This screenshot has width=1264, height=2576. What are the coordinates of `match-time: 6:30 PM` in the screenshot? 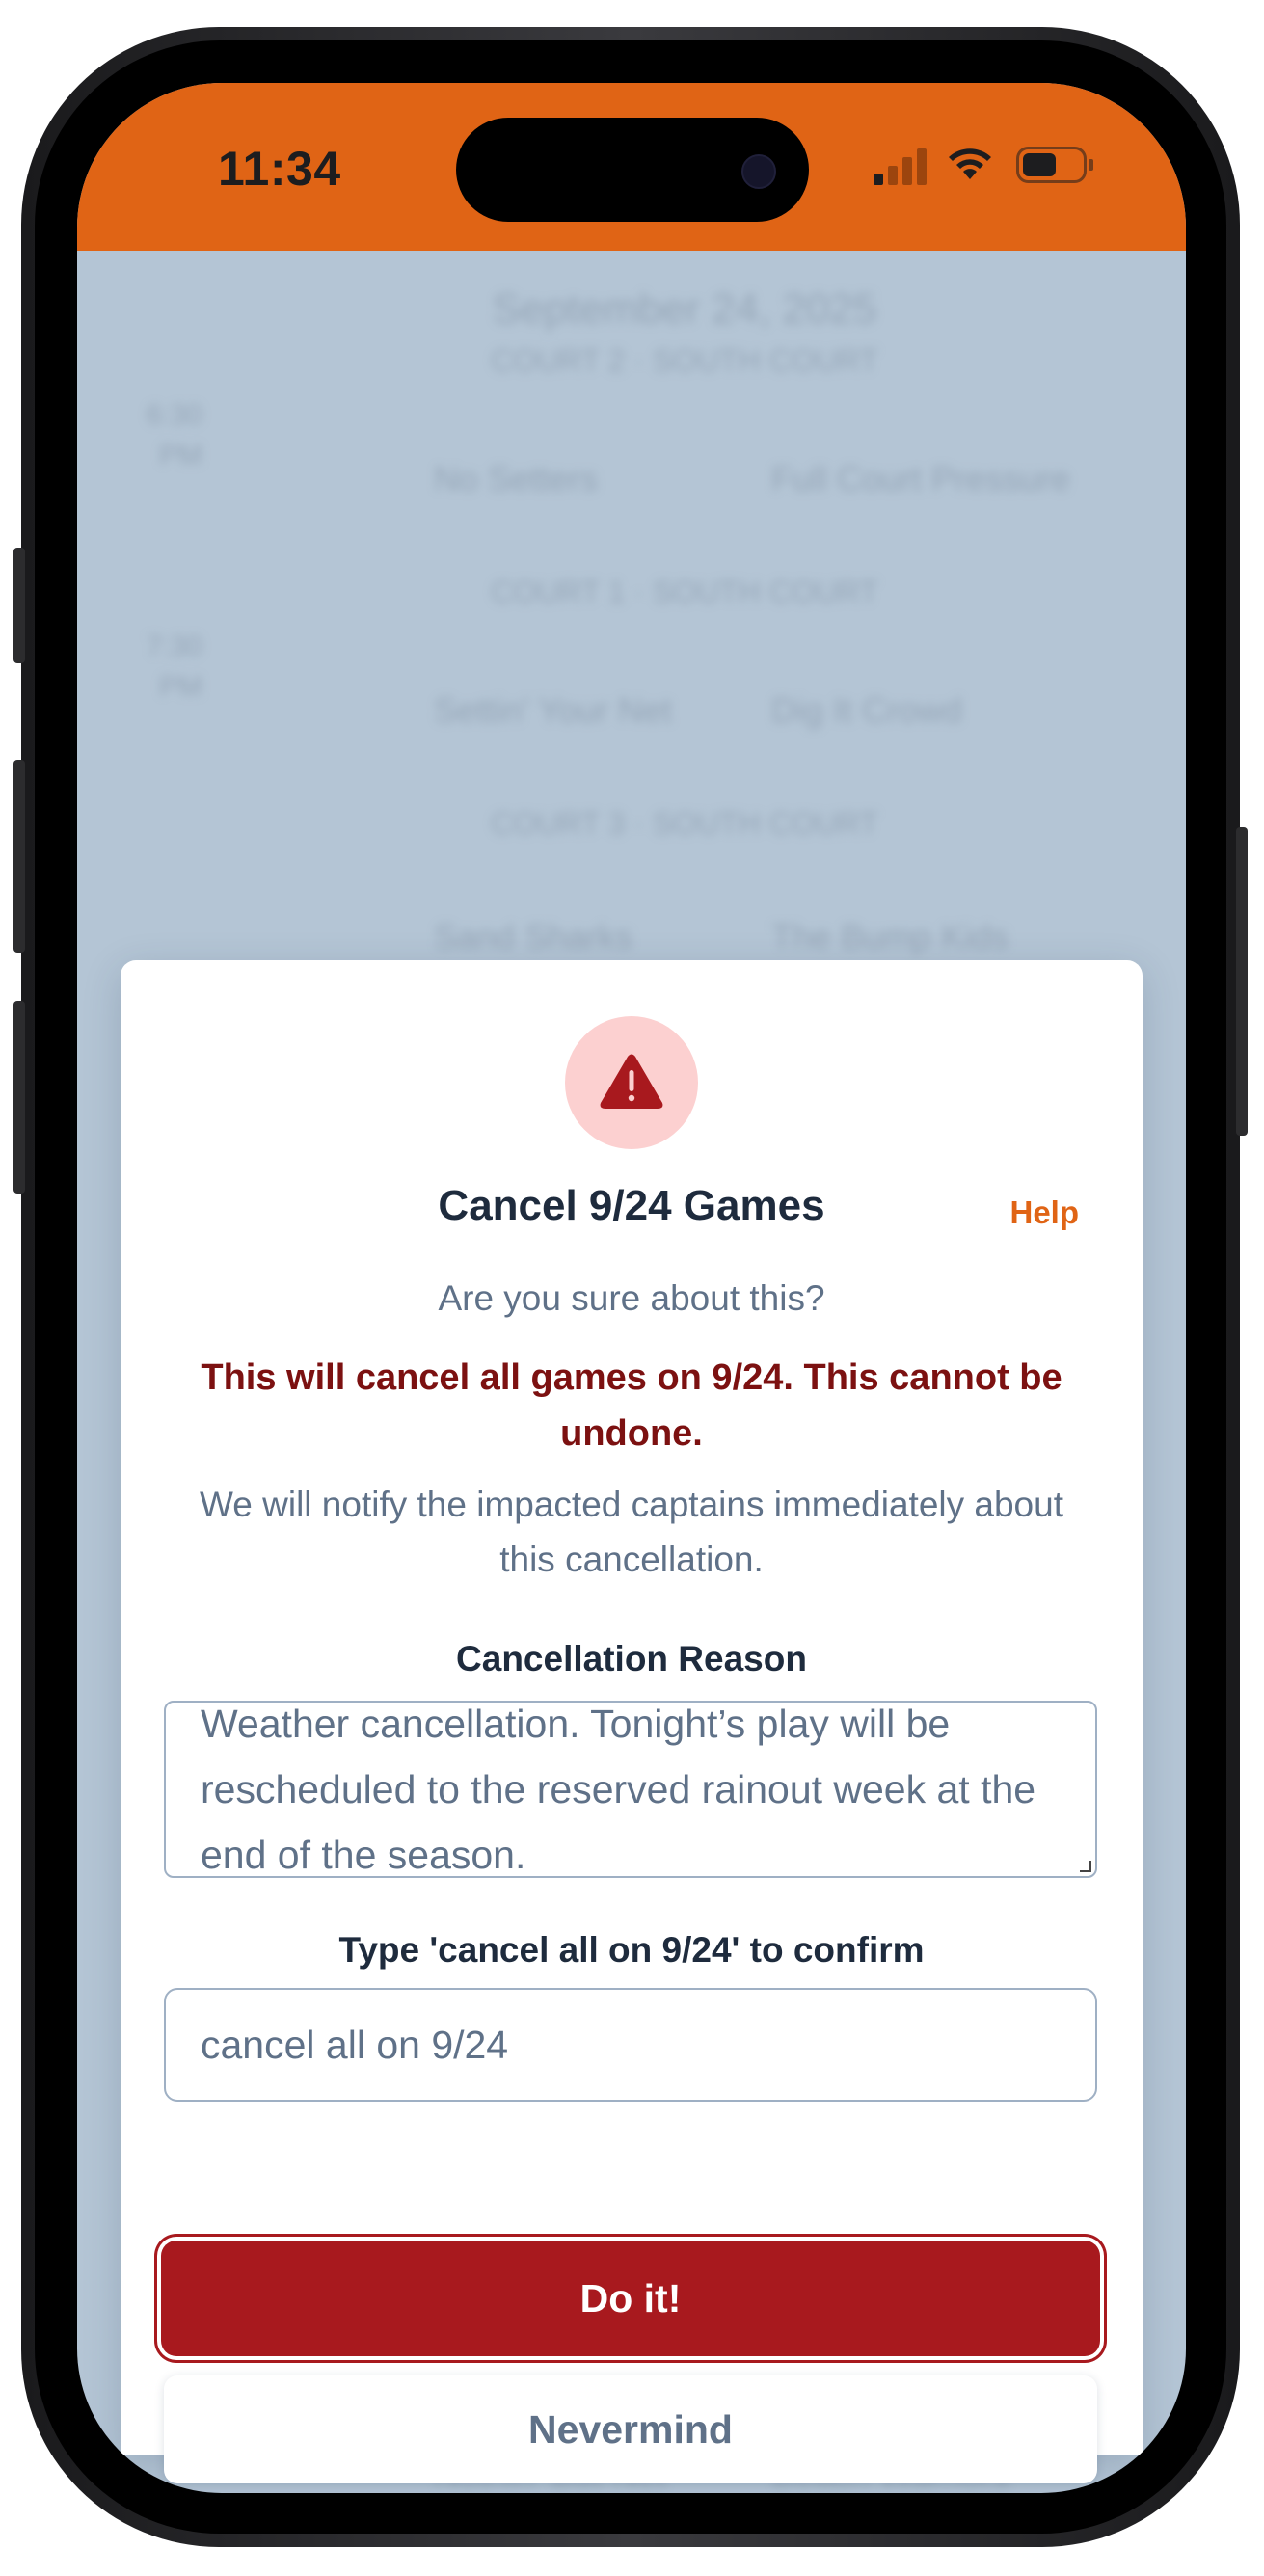 It's located at (174, 435).